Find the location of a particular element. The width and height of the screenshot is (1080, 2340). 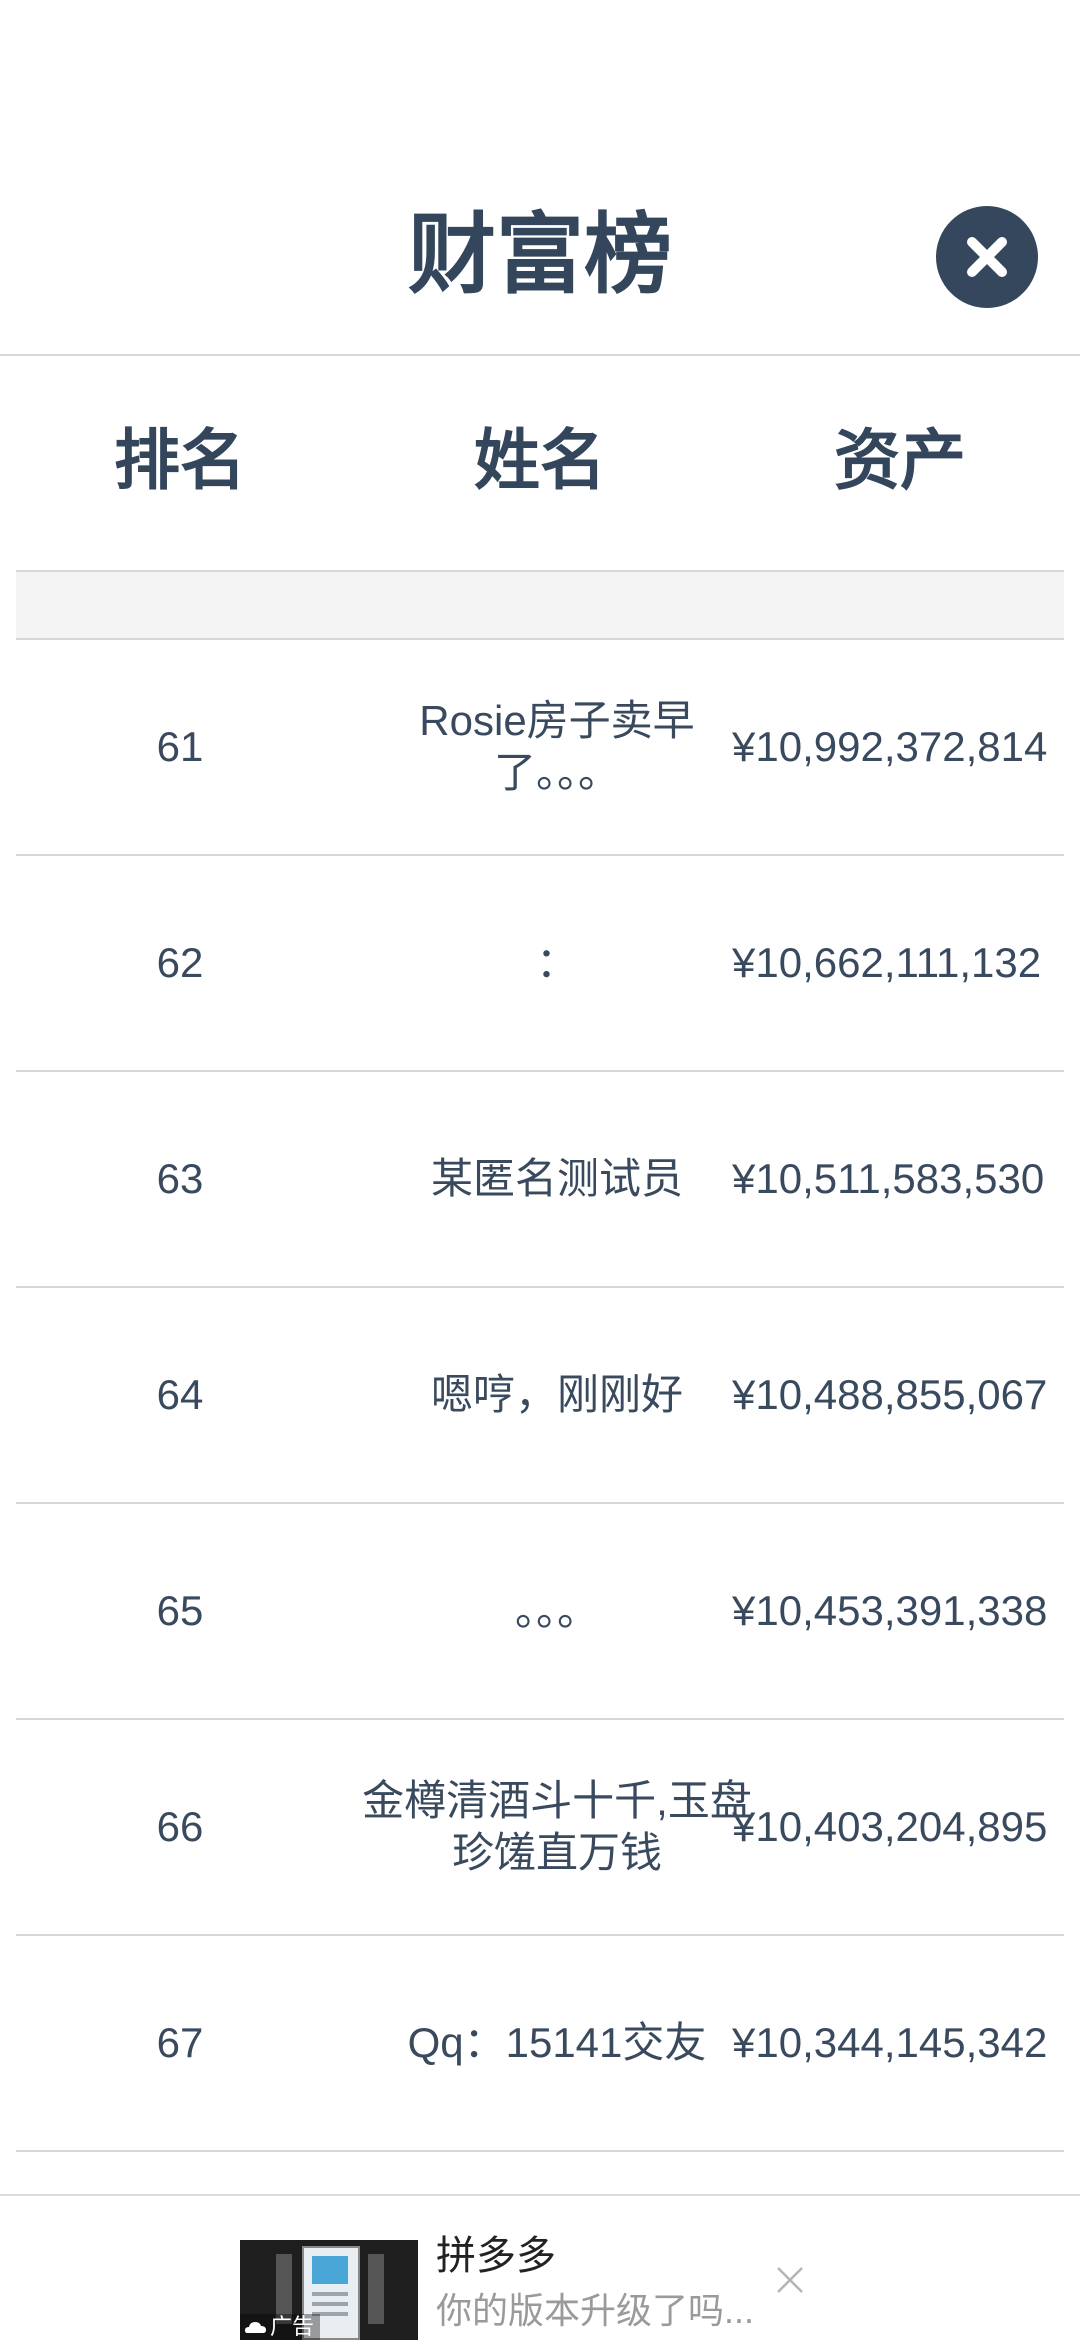

ad-tag: 广告 is located at coordinates (280, 2327).